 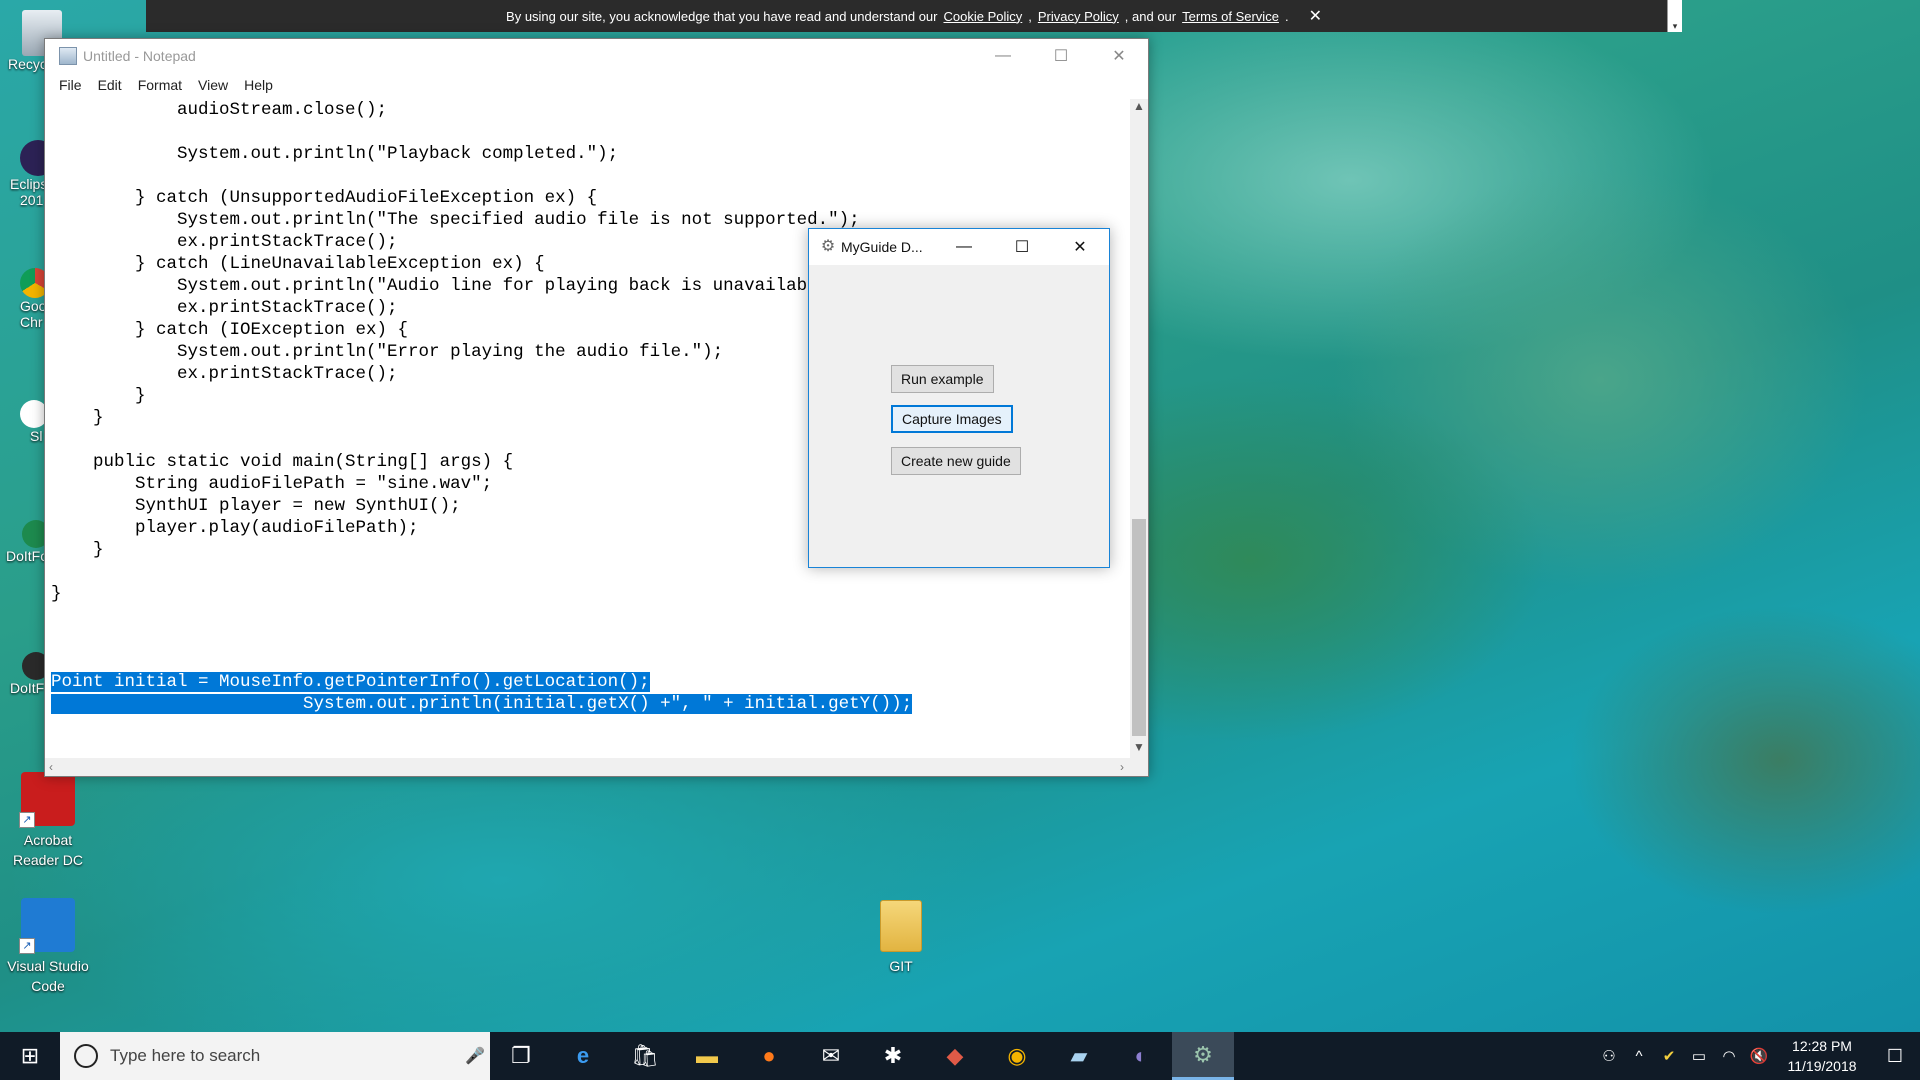 What do you see at coordinates (1699, 1056) in the screenshot?
I see `battery-icon: ▭` at bounding box center [1699, 1056].